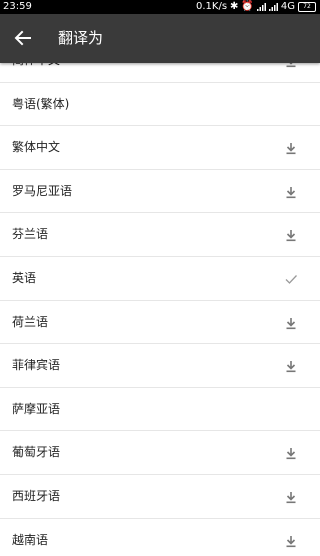  I want to click on language-label: 西班牙语, so click(36, 495).